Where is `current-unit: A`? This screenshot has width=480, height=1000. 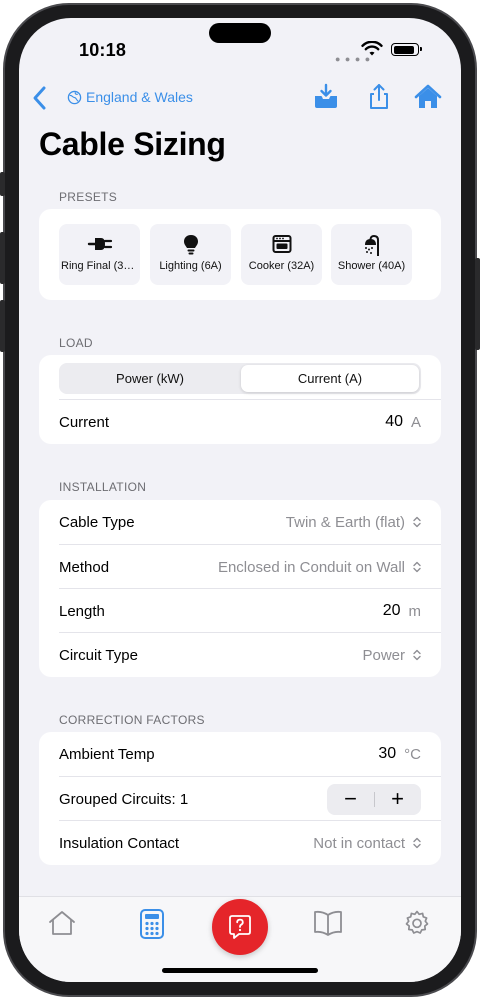
current-unit: A is located at coordinates (415, 422).